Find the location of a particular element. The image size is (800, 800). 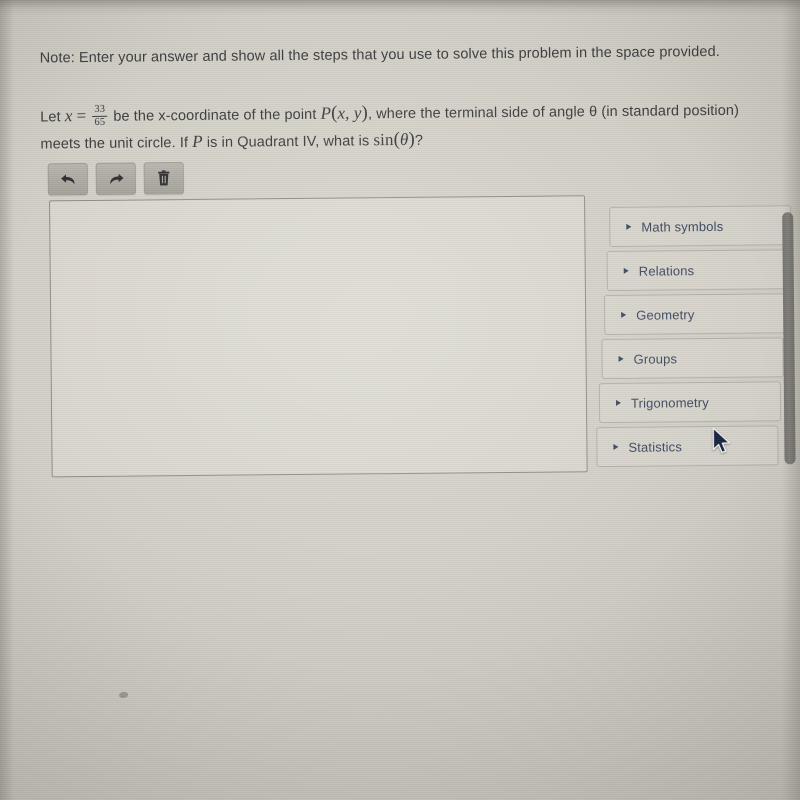

problem-lead-in: Let is located at coordinates (50, 117).